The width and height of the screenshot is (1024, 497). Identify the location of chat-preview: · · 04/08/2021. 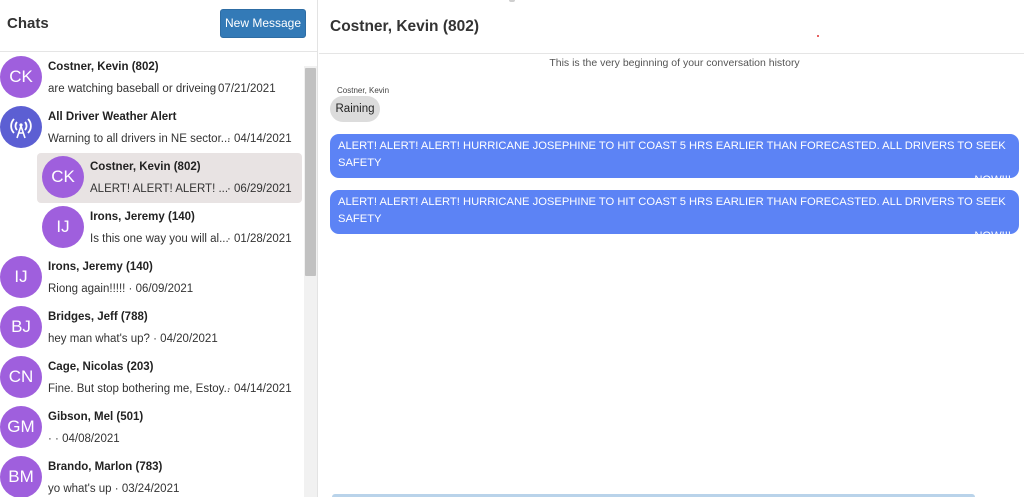
(84, 439).